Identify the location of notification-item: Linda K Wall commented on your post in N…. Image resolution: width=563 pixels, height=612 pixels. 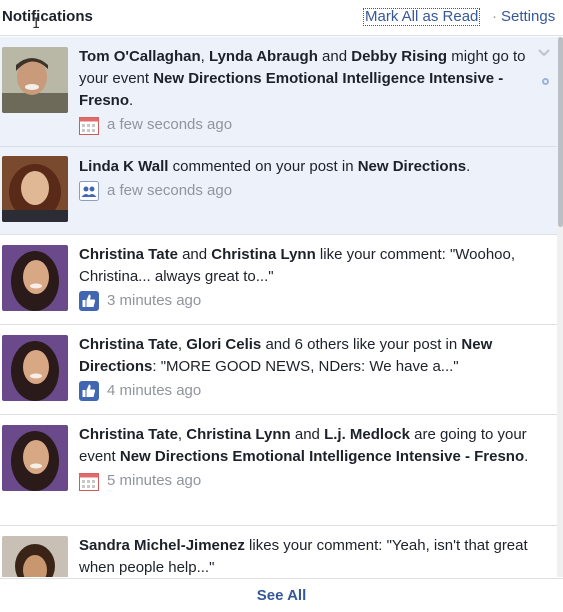
(278, 191).